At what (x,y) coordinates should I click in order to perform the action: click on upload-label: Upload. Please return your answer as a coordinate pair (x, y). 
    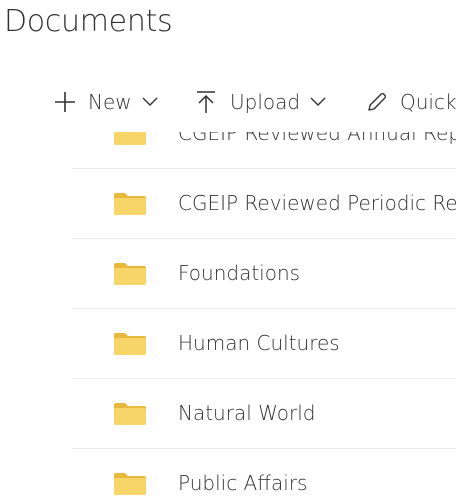
    Looking at the image, I should click on (265, 102).